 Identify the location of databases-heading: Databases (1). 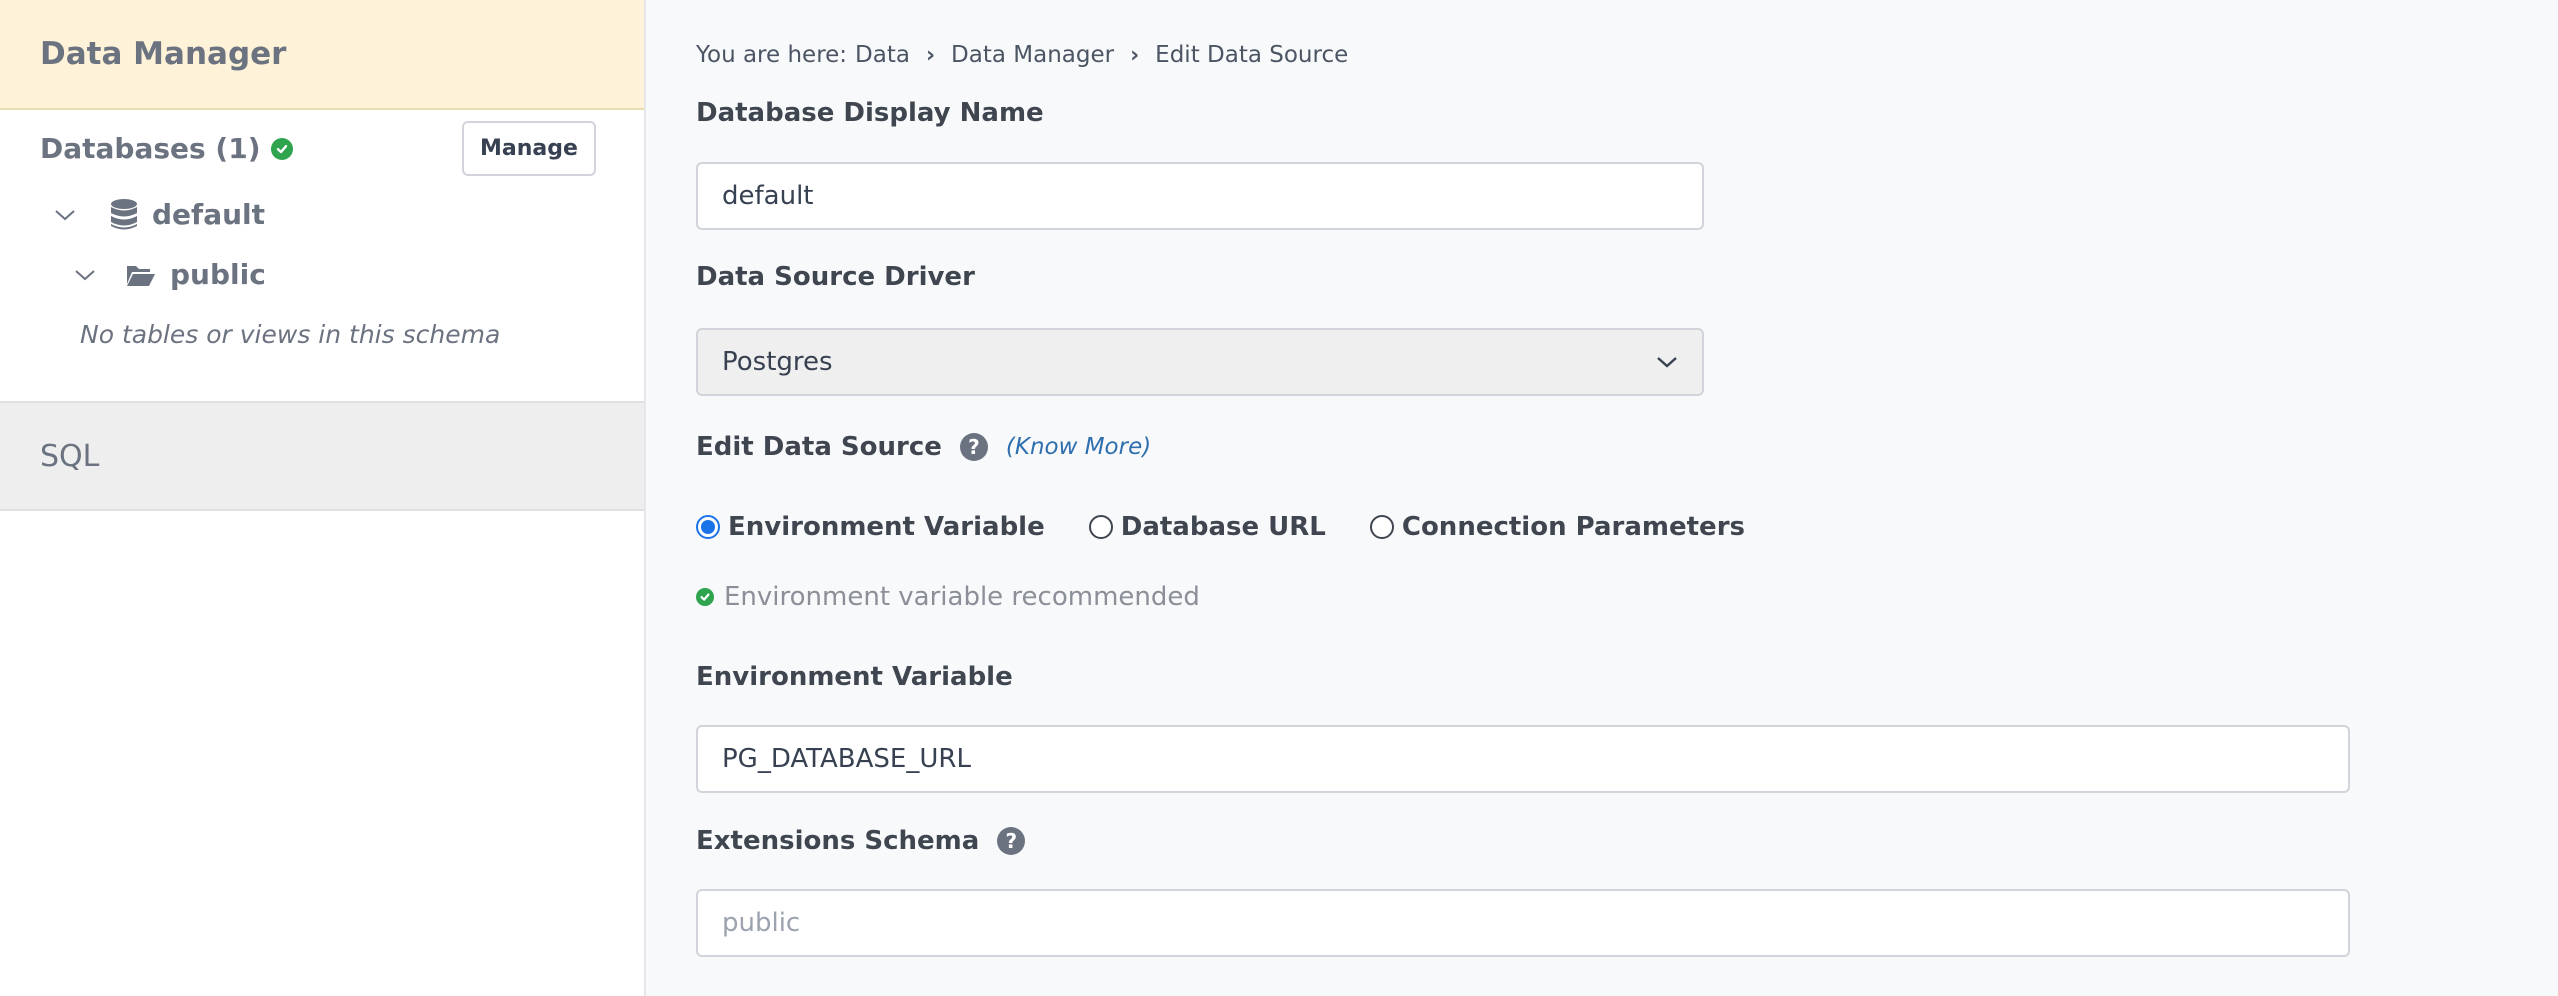
(166, 148).